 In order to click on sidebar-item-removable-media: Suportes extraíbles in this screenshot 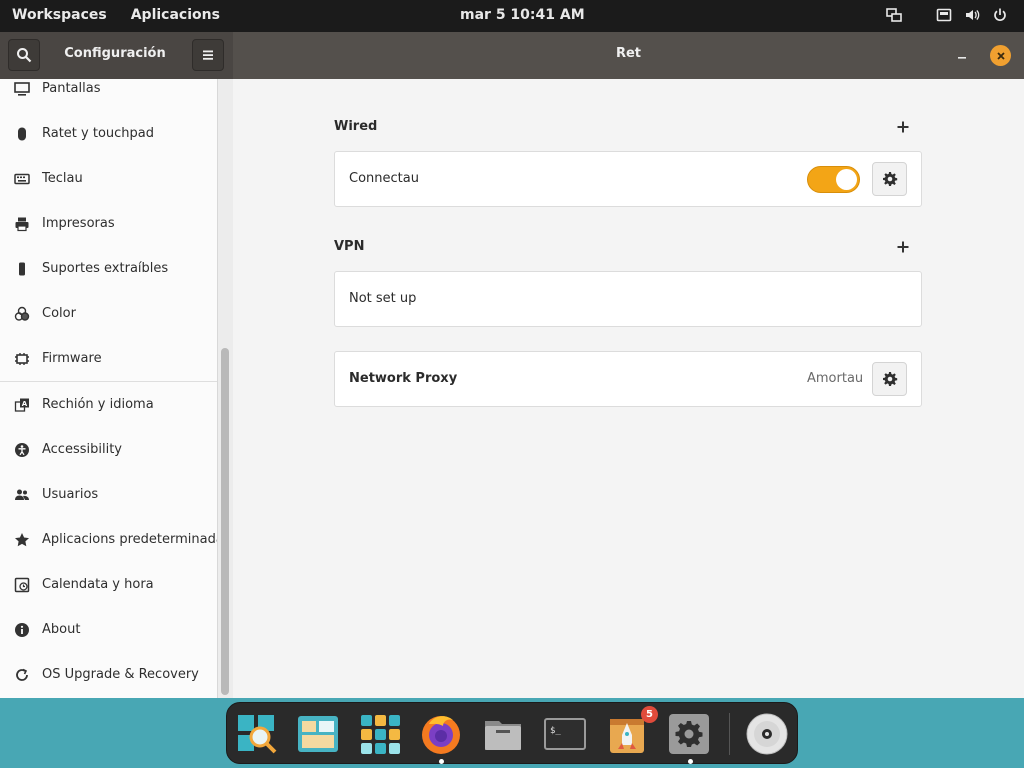, I will do `click(108, 268)`.